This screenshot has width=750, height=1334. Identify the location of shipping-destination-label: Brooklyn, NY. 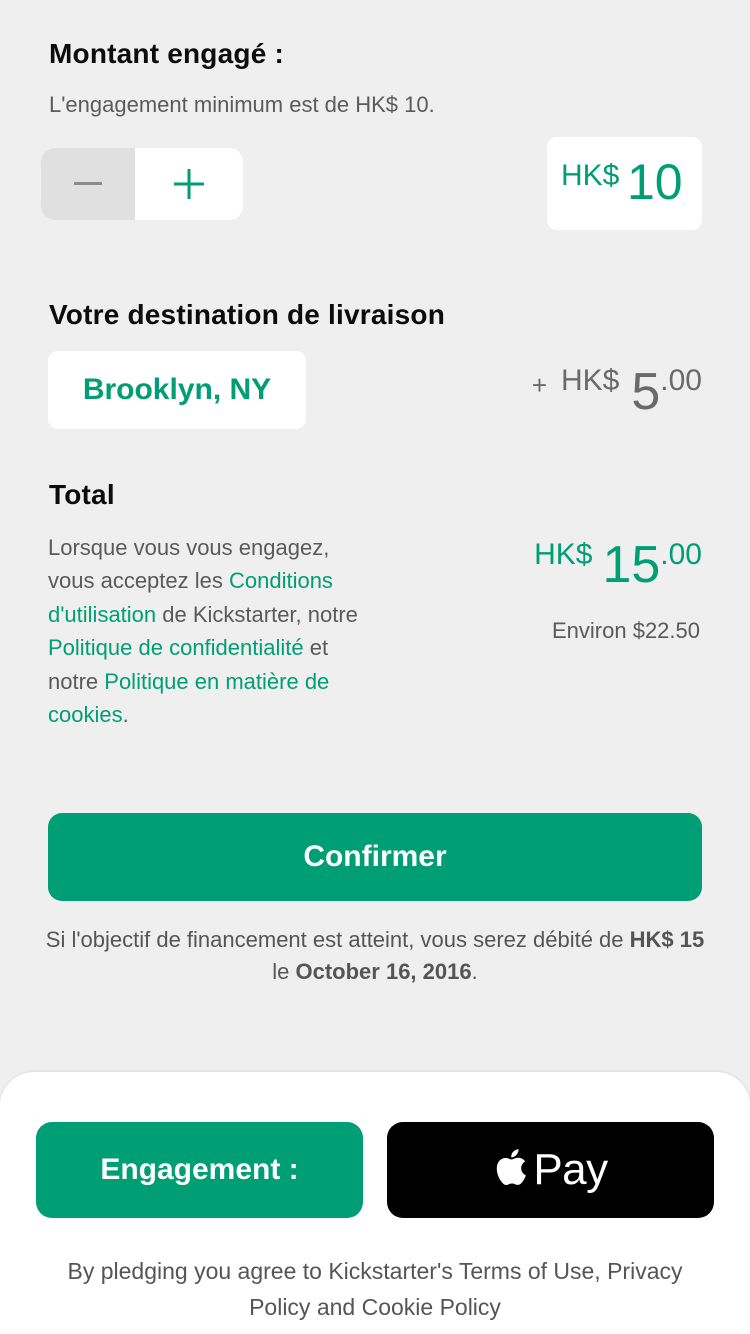
(177, 389).